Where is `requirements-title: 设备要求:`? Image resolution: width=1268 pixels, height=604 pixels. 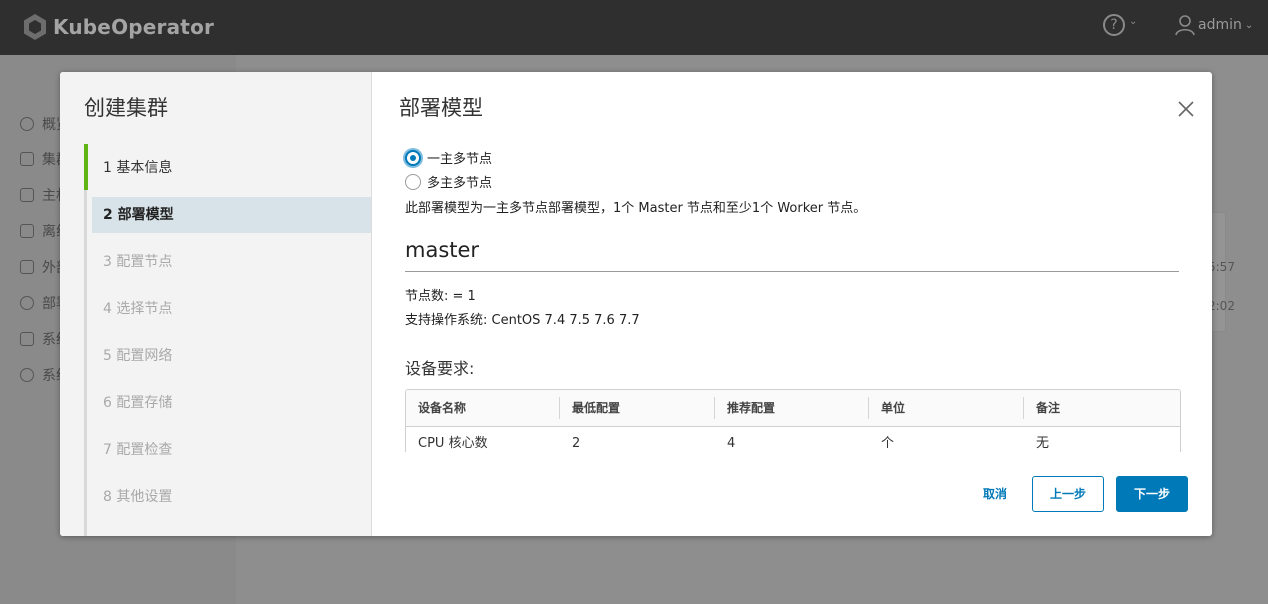
requirements-title: 设备要求: is located at coordinates (440, 368).